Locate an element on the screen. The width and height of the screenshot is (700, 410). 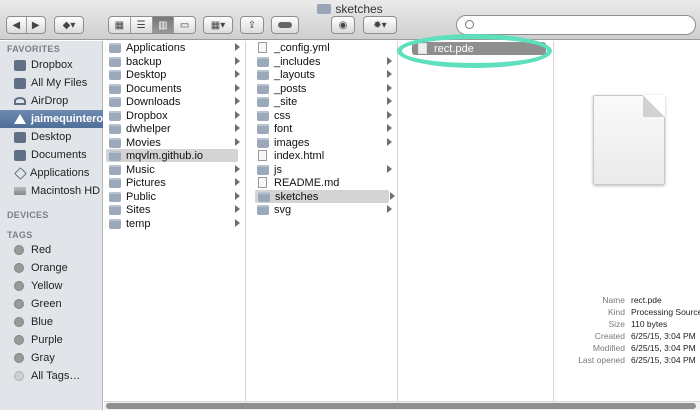
tags-button is located at coordinates (285, 25).